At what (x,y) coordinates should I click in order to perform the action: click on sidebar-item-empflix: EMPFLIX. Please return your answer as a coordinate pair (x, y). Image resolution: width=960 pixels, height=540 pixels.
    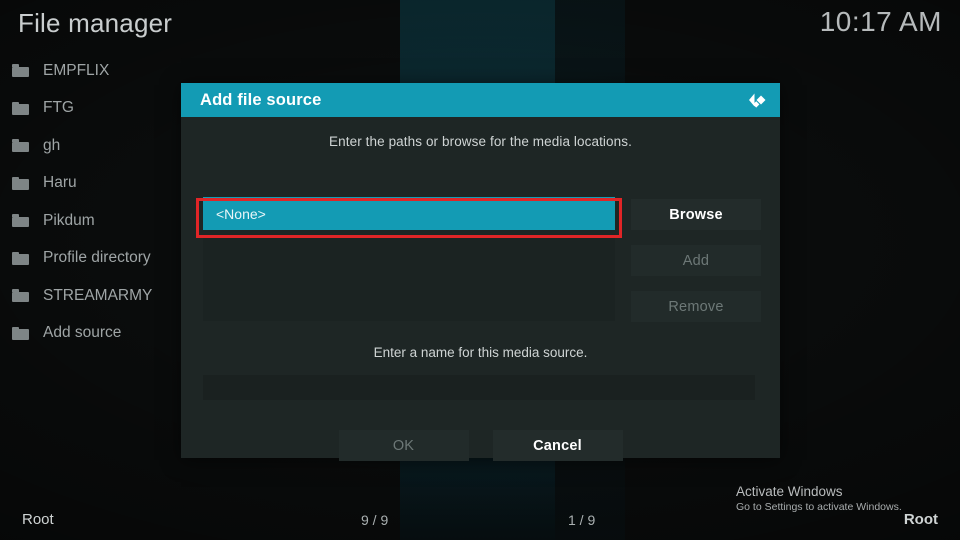
    Looking at the image, I should click on (95, 71).